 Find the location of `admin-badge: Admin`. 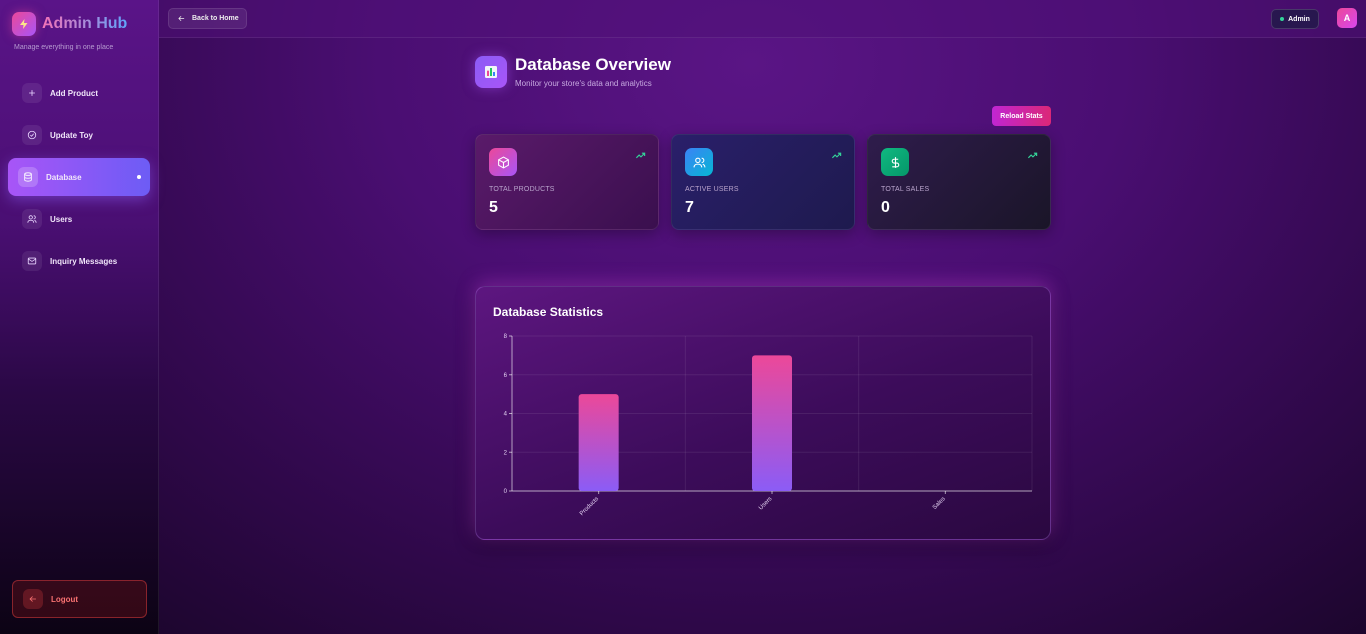

admin-badge: Admin is located at coordinates (1295, 19).